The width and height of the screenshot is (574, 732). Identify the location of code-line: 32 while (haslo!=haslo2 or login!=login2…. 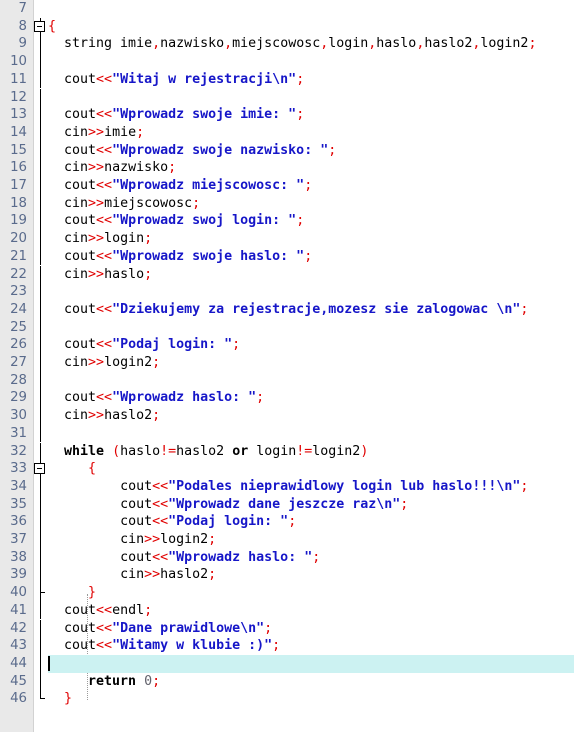
(287, 451).